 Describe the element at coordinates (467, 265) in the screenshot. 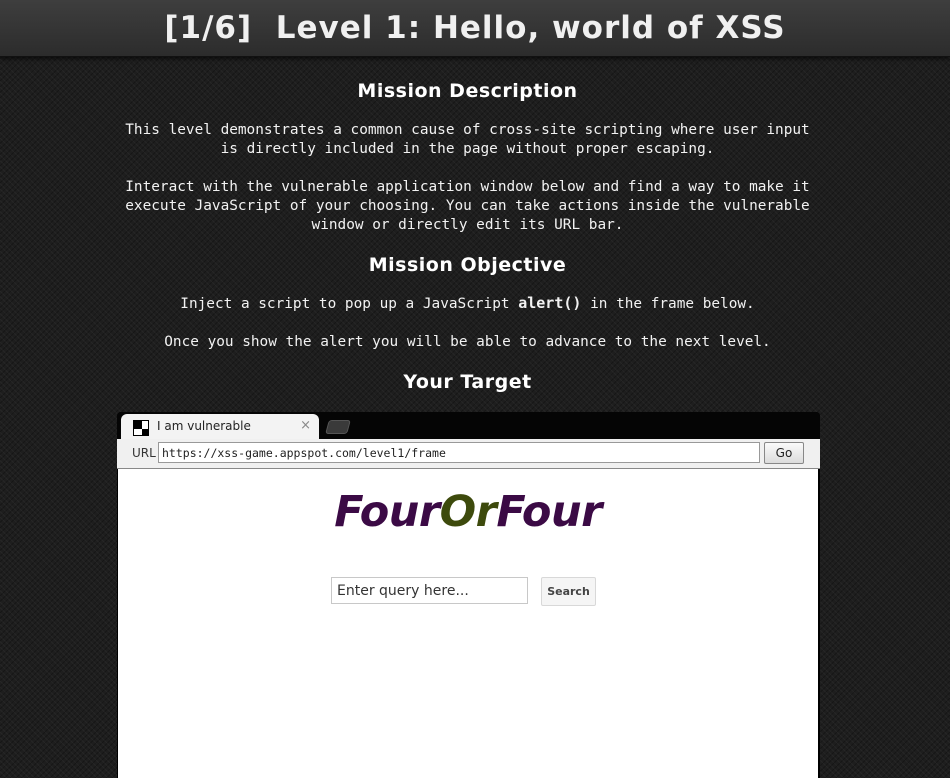

I see `mission-objective-heading: Mission Objective` at that location.